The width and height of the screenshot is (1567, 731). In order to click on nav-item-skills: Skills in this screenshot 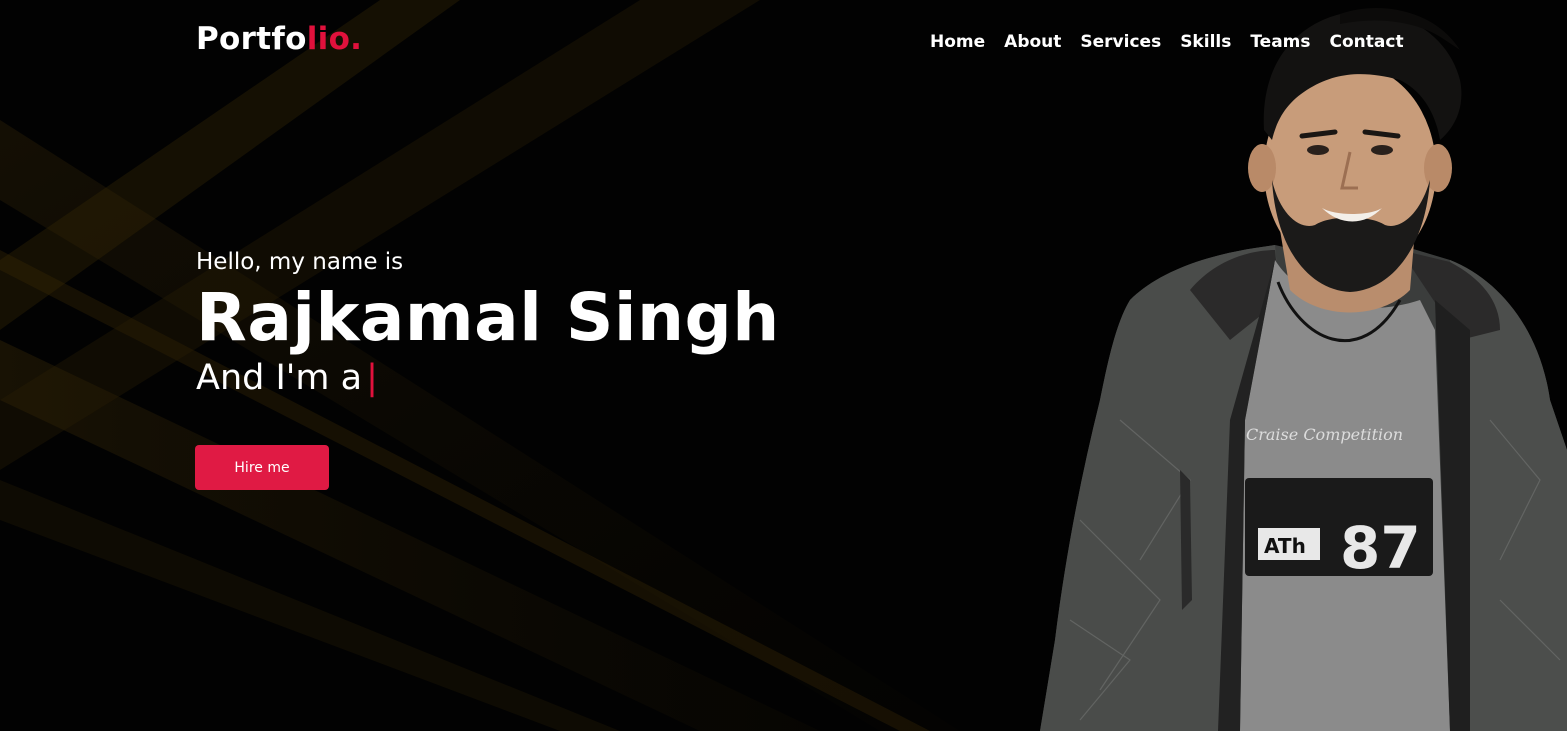, I will do `click(1205, 42)`.